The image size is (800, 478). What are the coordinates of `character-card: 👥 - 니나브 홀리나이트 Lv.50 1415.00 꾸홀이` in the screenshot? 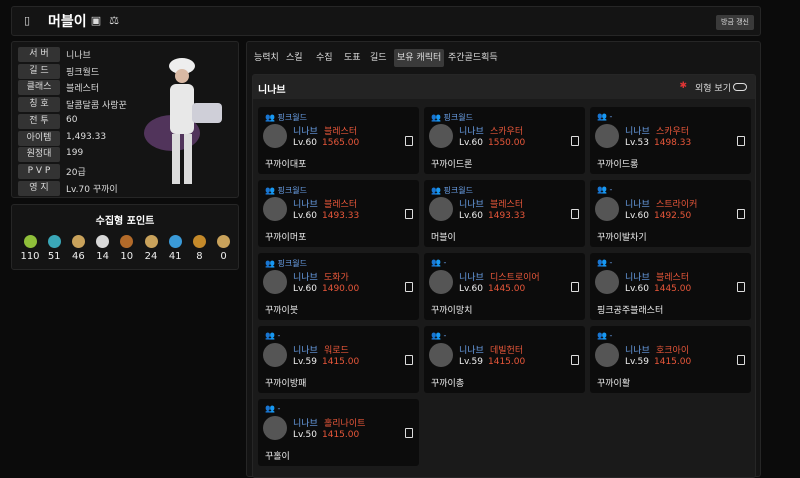 It's located at (338, 432).